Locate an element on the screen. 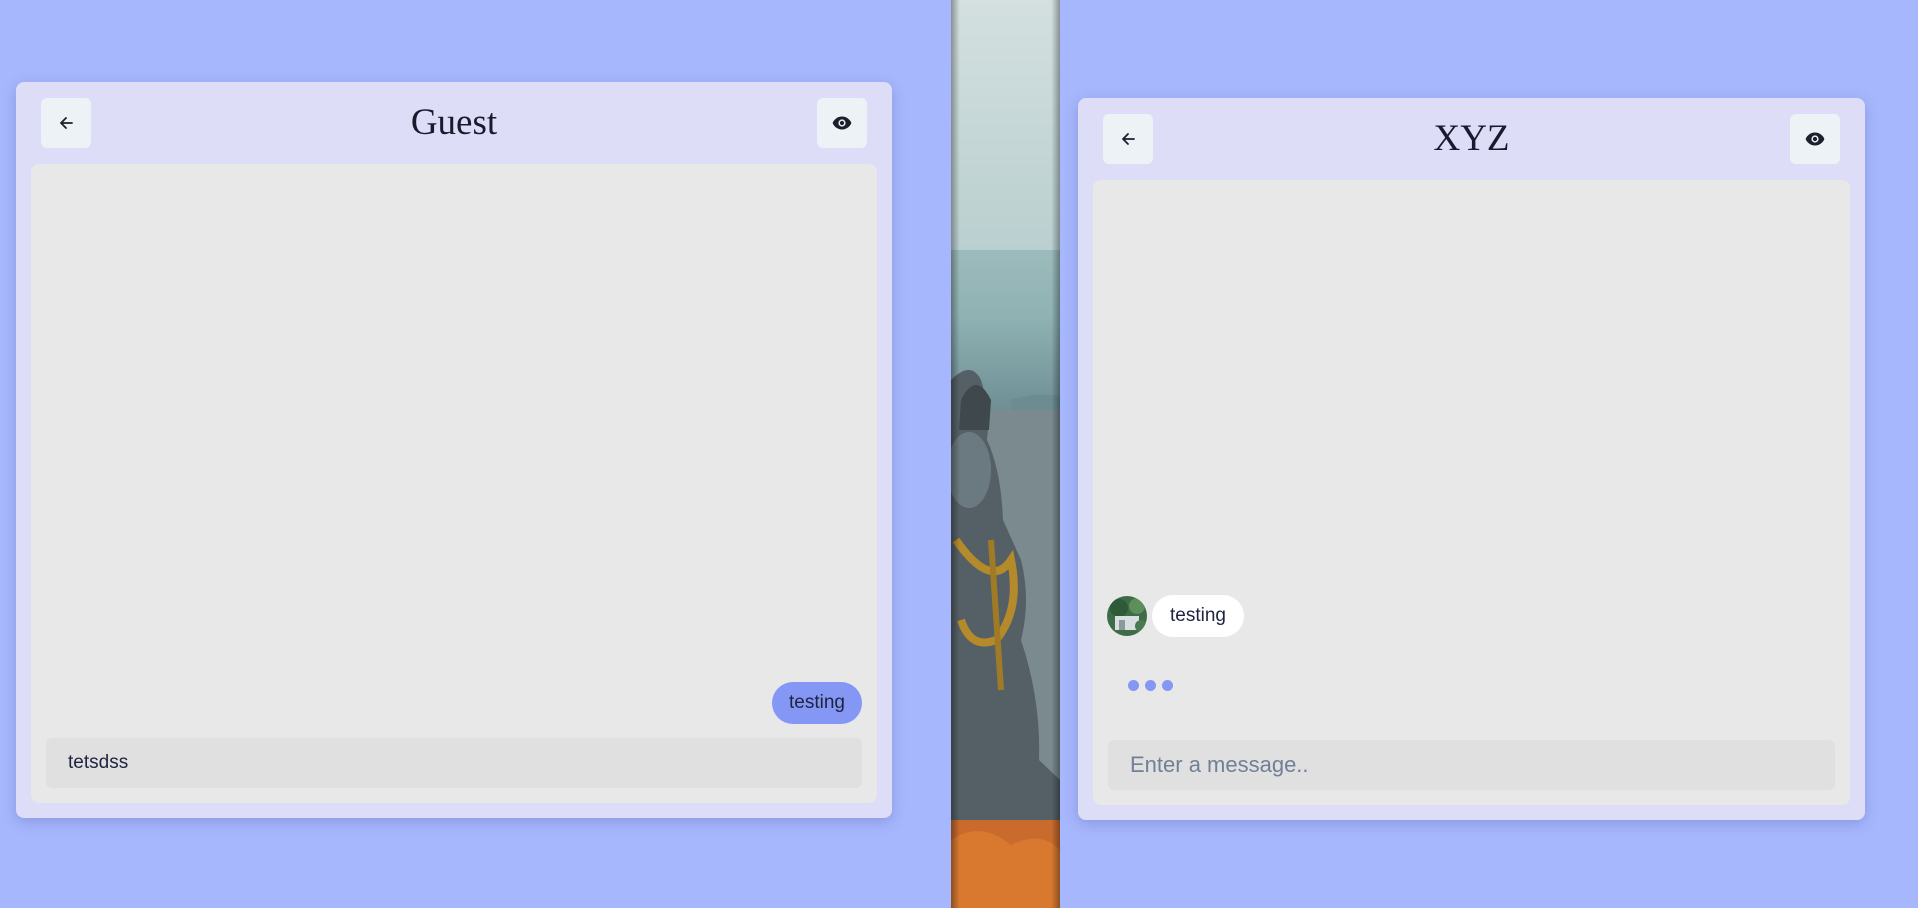 The height and width of the screenshot is (908, 1918). typing-indicator is located at coordinates (1150, 685).